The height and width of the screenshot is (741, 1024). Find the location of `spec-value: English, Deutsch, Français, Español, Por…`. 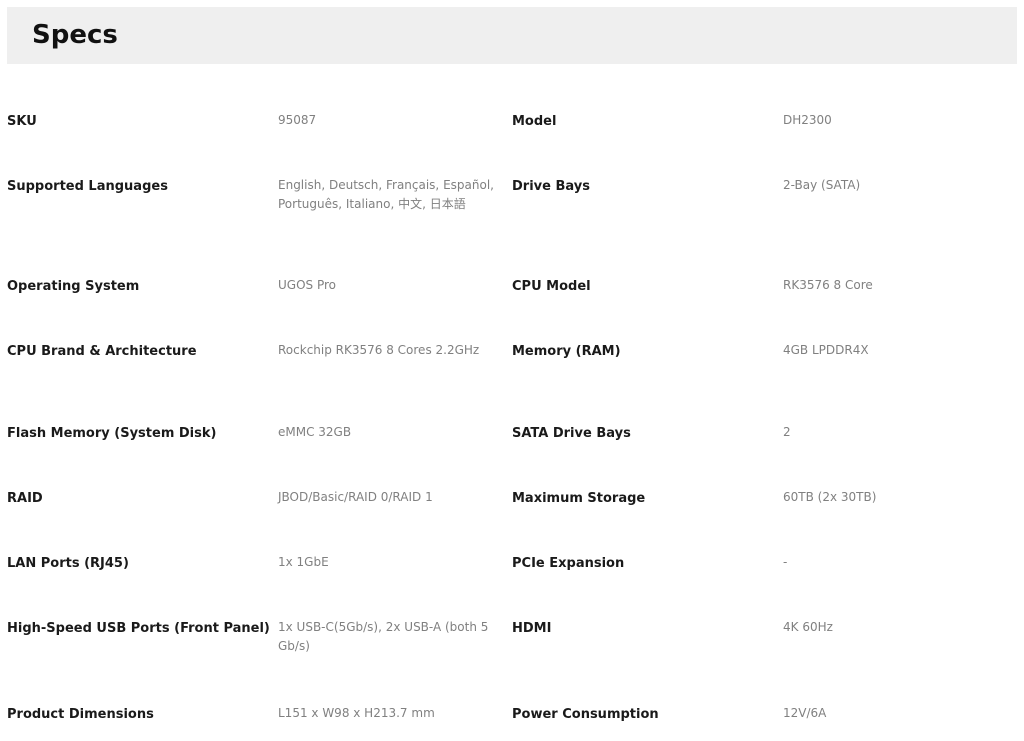

spec-value: English, Deutsch, Français, Español, Por… is located at coordinates (386, 194).